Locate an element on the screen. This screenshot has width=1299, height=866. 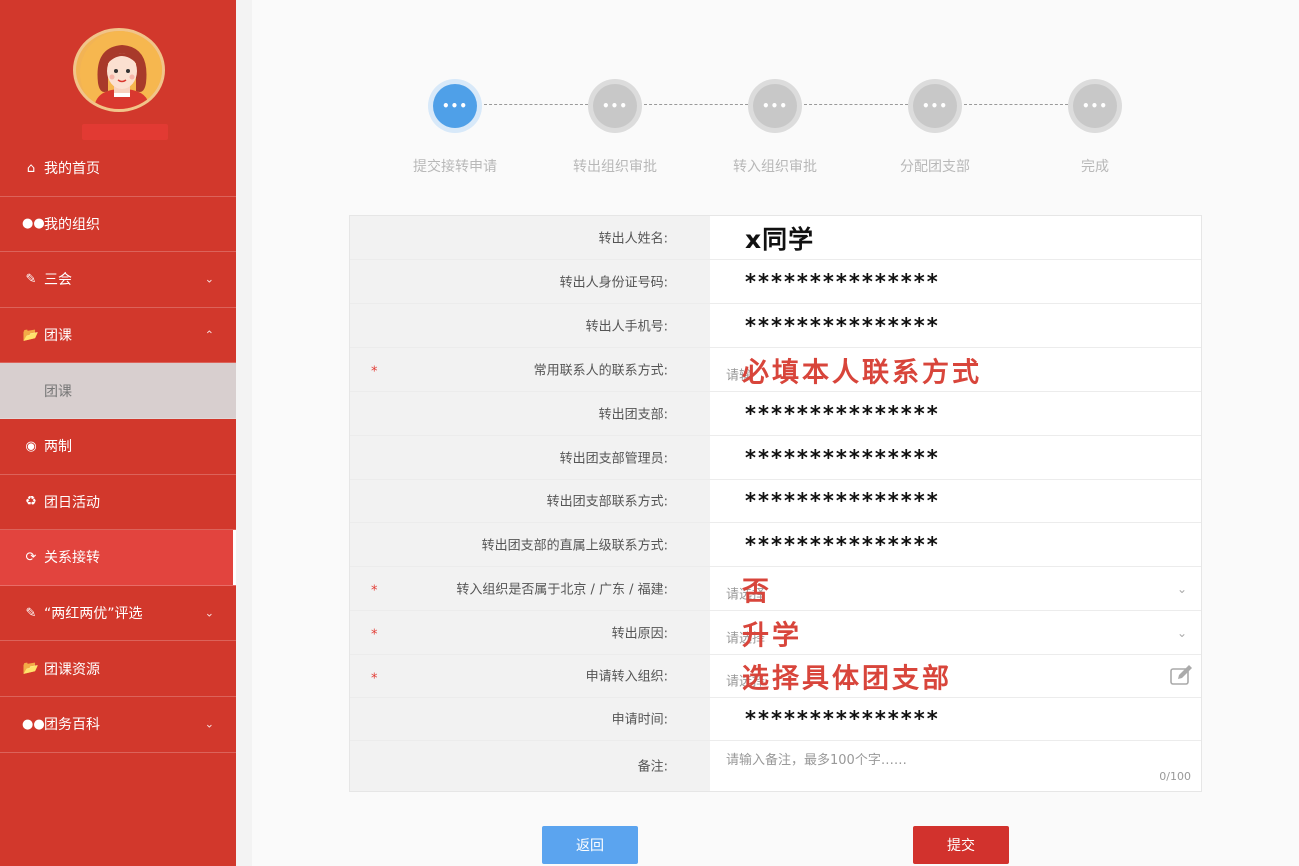
field-label: 转出人姓名: is located at coordinates (633, 239).